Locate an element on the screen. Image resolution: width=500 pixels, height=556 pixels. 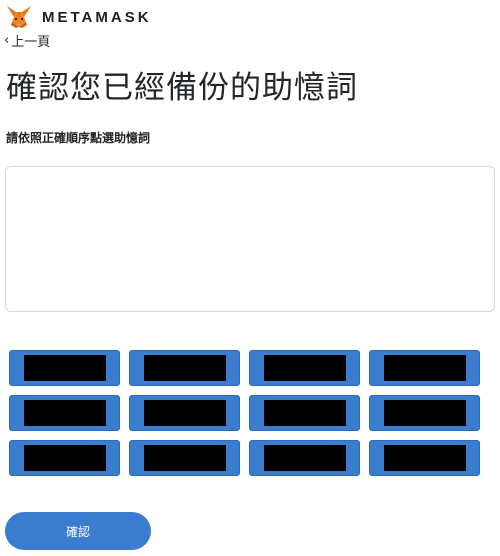
back-link: ‹ 上一頁 is located at coordinates (27, 40).